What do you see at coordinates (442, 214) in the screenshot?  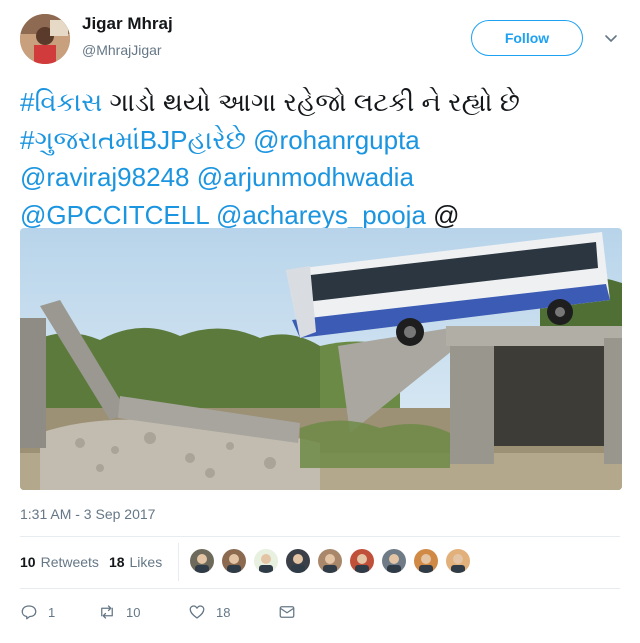 I see `tweet-text-segment: @` at bounding box center [442, 214].